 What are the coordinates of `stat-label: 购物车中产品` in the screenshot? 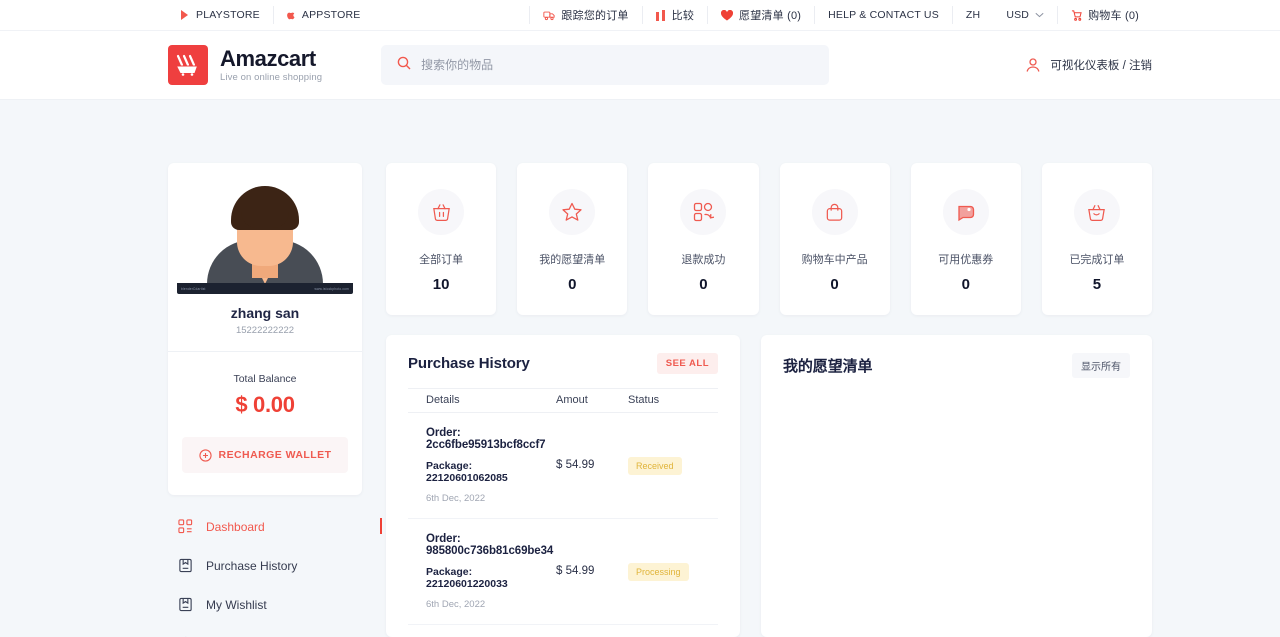 It's located at (834, 260).